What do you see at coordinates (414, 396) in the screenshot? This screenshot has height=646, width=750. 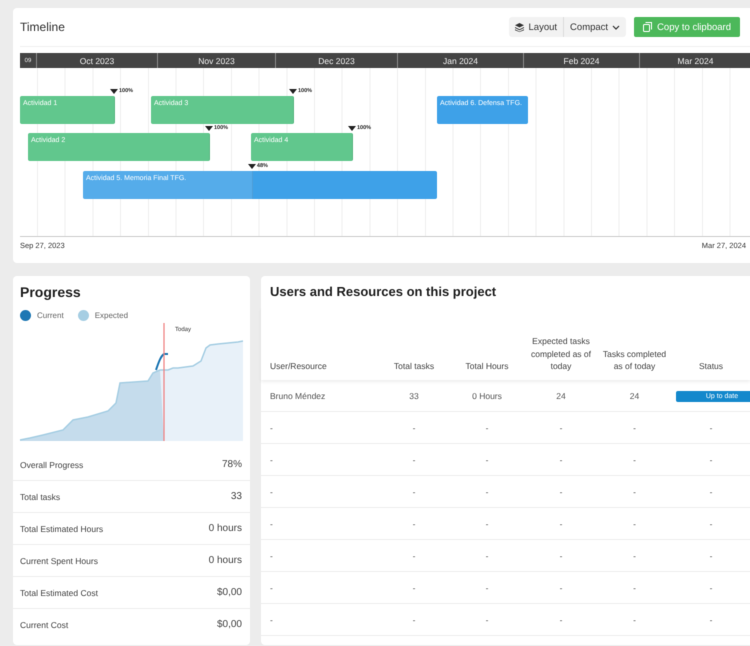 I see `table-cell: 33` at bounding box center [414, 396].